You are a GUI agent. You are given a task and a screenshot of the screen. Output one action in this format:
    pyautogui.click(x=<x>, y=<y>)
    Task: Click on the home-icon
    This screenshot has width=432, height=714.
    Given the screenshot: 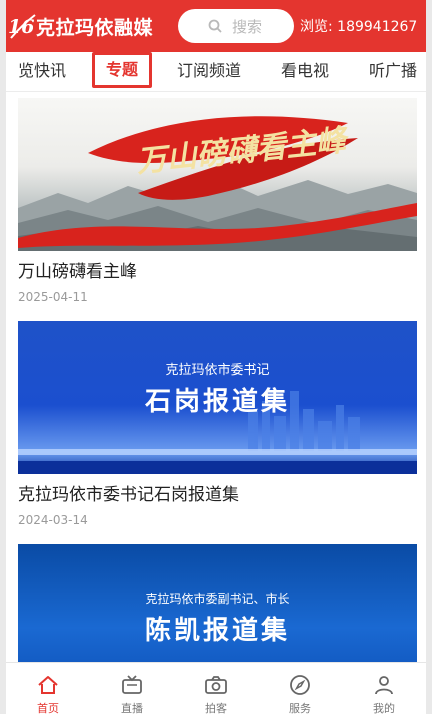 What is the action you would take?
    pyautogui.click(x=48, y=685)
    